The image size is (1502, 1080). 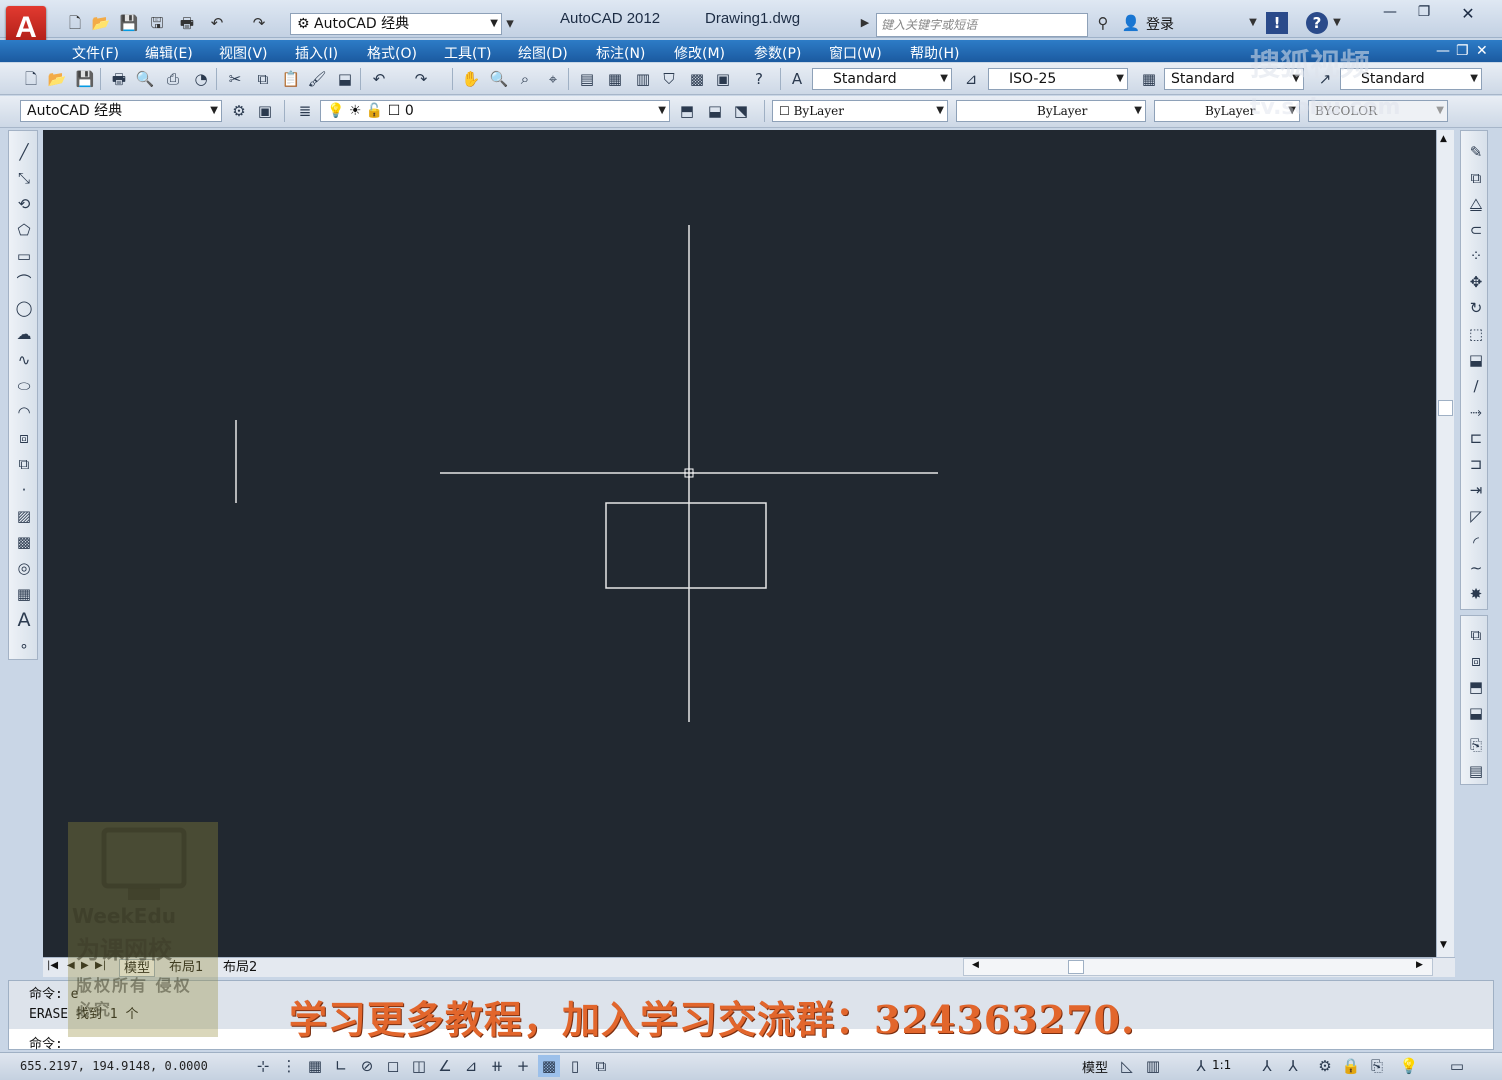 I want to click on menu-help: 帮助(H), so click(x=934, y=53).